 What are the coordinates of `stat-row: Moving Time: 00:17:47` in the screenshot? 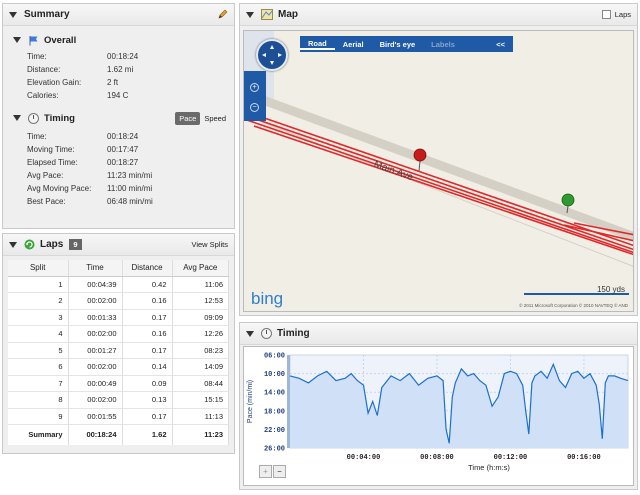 It's located at (118, 149).